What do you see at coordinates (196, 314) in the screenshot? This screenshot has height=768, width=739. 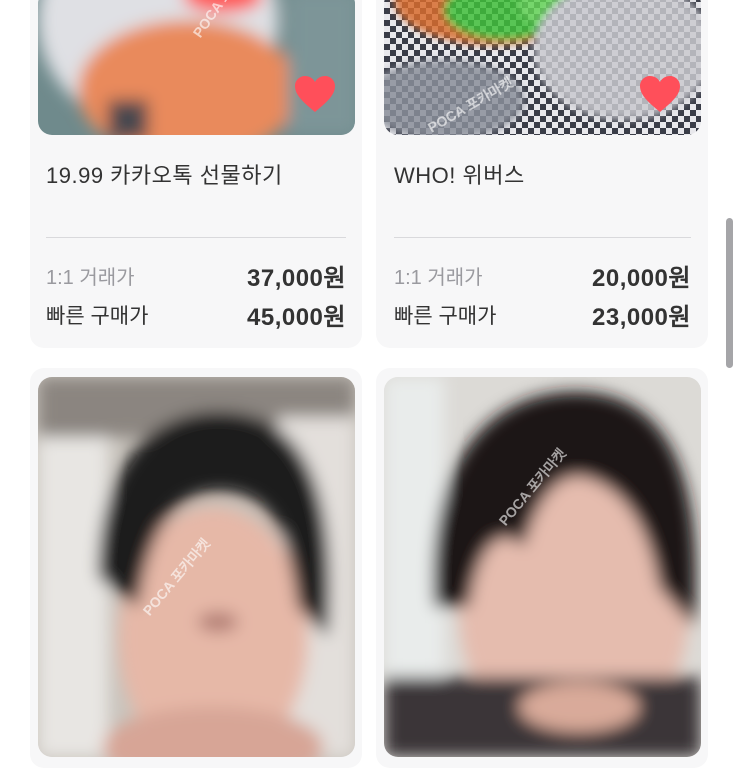 I see `buy-price-row: 빠른 구매가 45,000원` at bounding box center [196, 314].